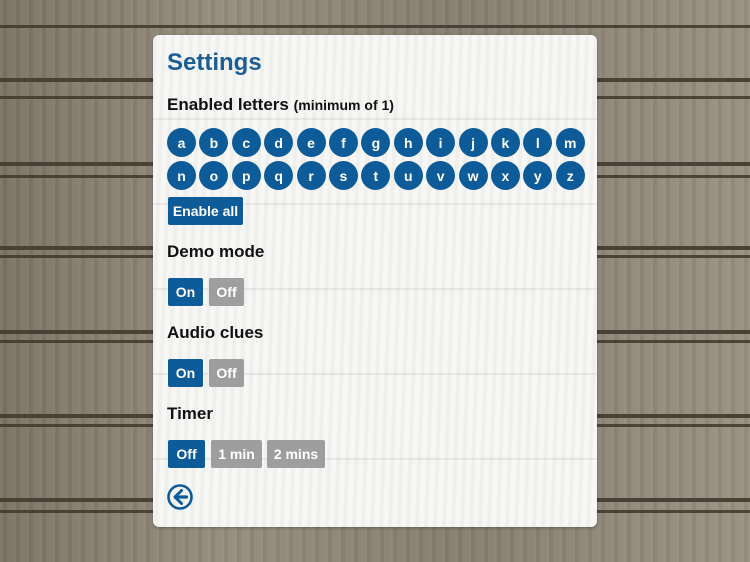  Describe the element at coordinates (180, 497) in the screenshot. I see `arrow-left-circle-icon` at that location.